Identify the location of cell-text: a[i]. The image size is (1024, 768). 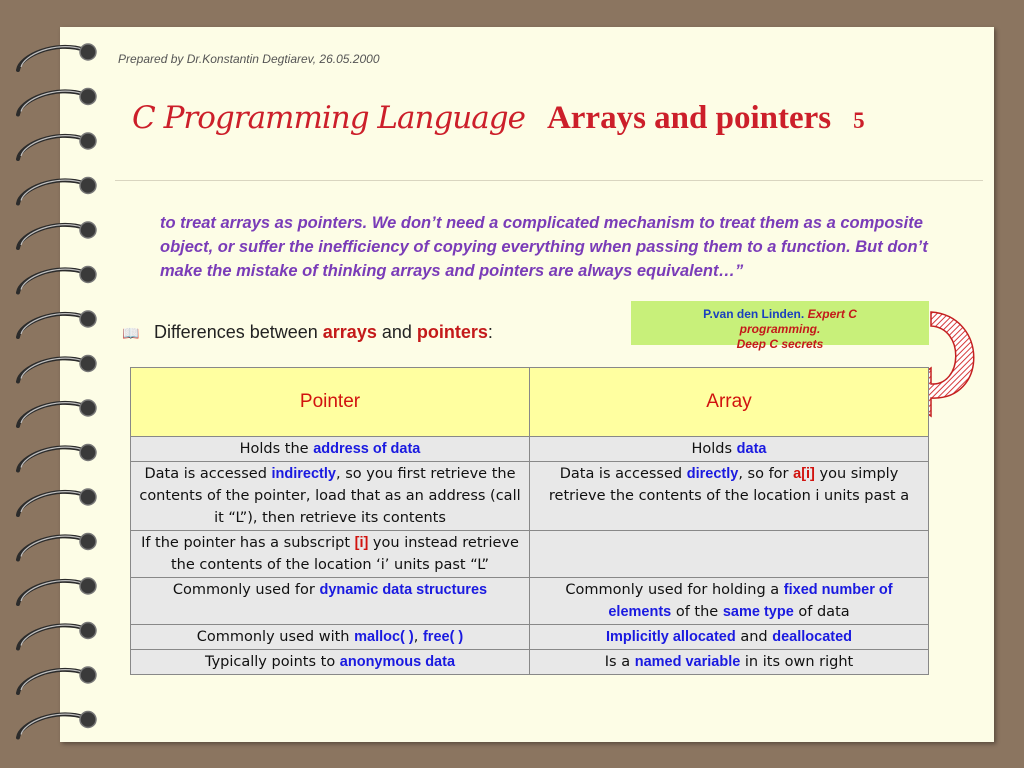
(804, 474).